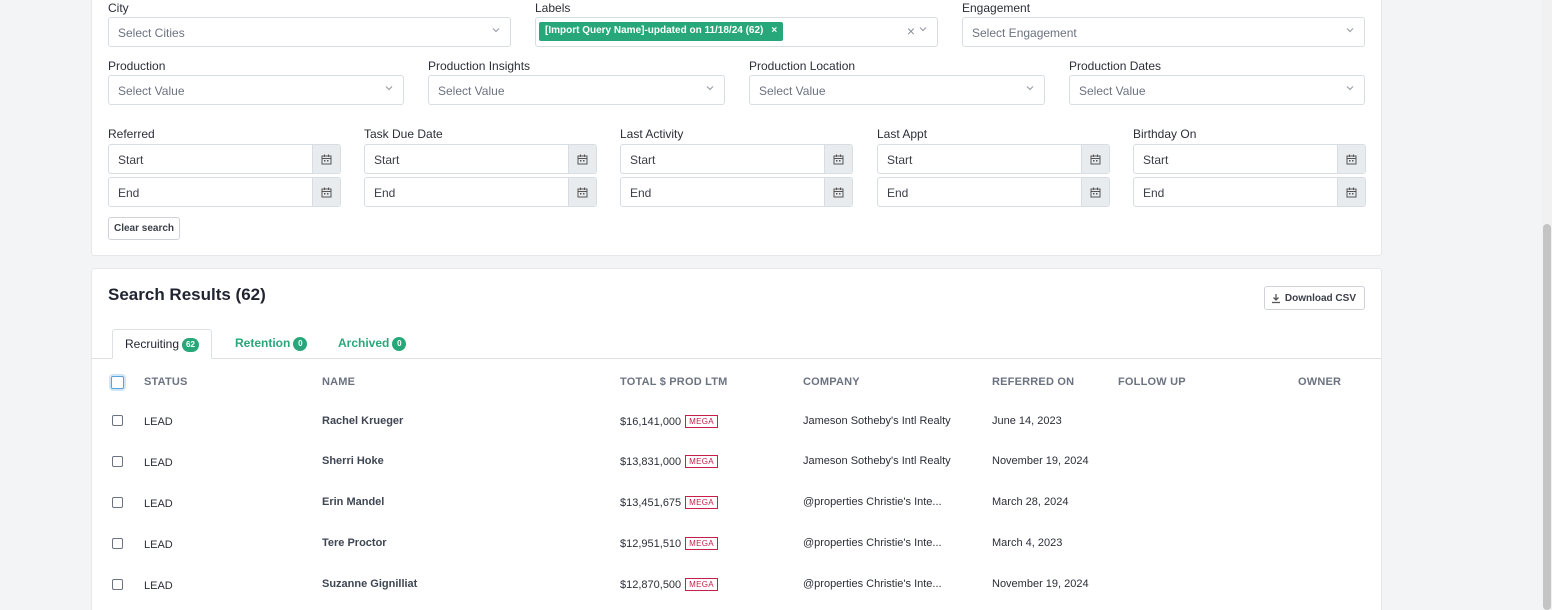  What do you see at coordinates (224, 192) in the screenshot?
I see `referred-end-input: End` at bounding box center [224, 192].